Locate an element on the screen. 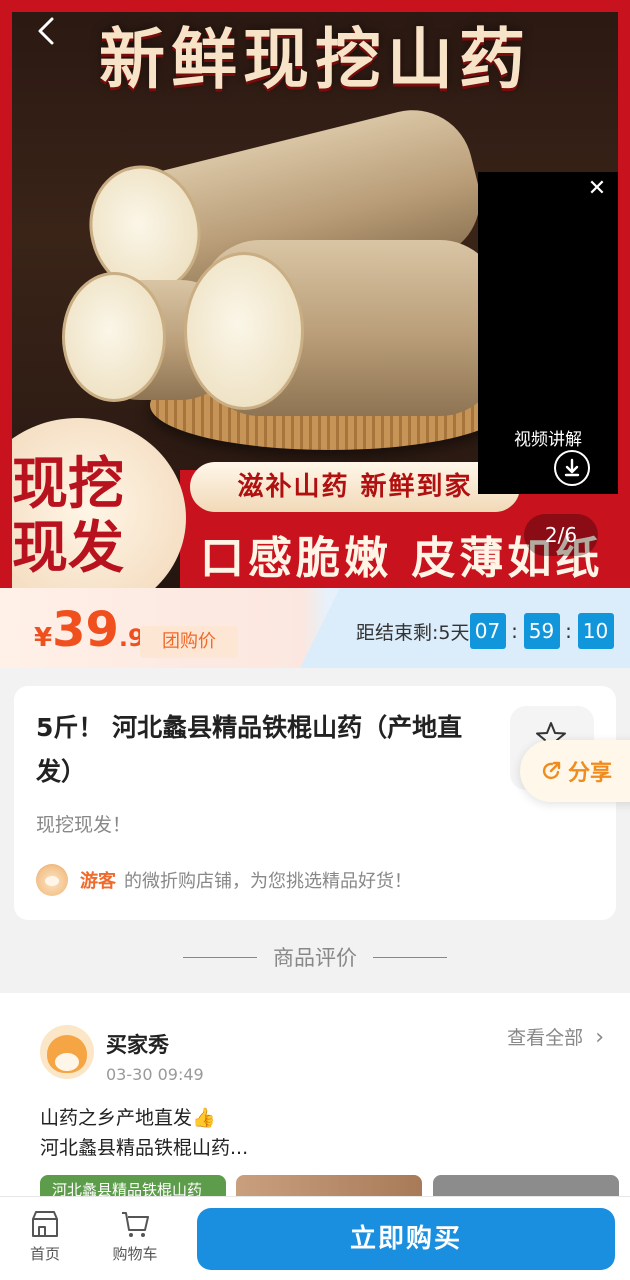 This screenshot has height=1280, width=630. group-price: ¥39.9 is located at coordinates (89, 630).